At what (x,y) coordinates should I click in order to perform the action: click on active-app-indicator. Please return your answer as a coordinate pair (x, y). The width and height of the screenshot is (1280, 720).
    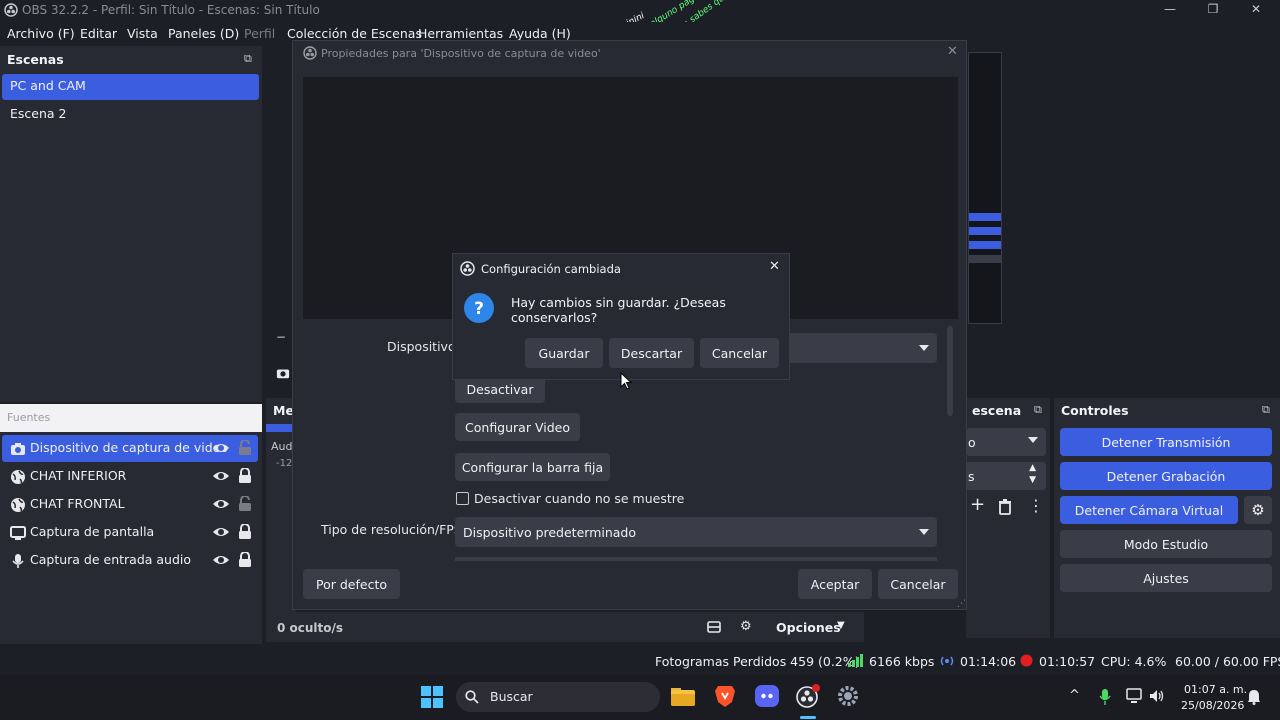
    Looking at the image, I should click on (808, 717).